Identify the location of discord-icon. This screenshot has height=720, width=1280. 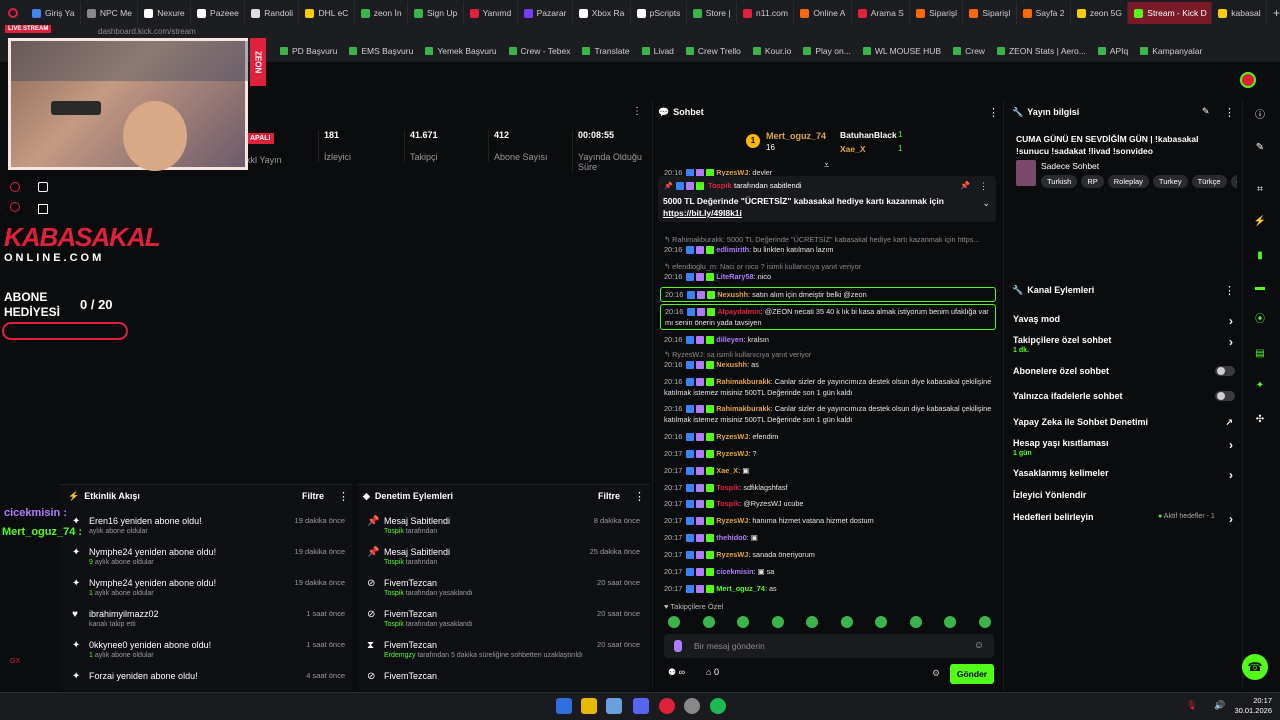
(641, 706).